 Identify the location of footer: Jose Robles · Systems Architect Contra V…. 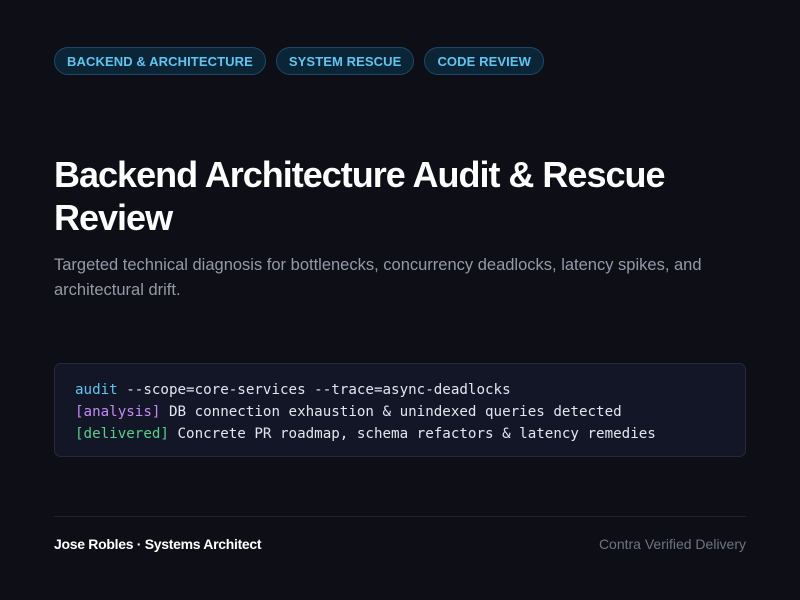
(400, 544).